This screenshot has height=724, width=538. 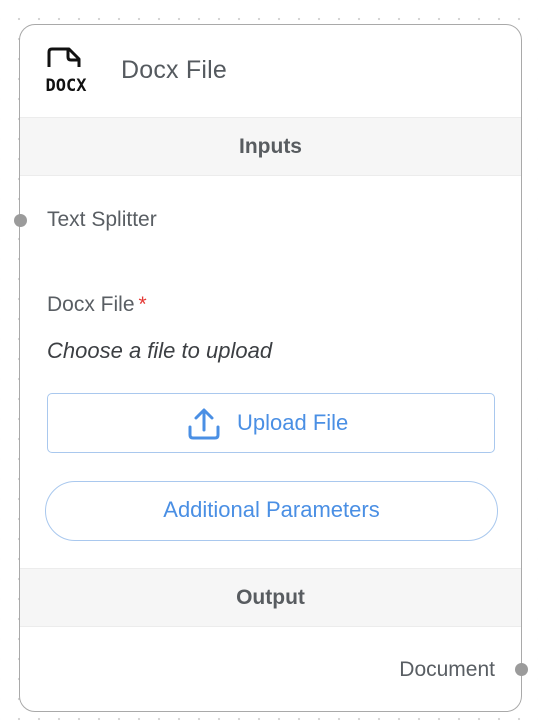 I want to click on upload-file-button: Upload File, so click(x=271, y=423).